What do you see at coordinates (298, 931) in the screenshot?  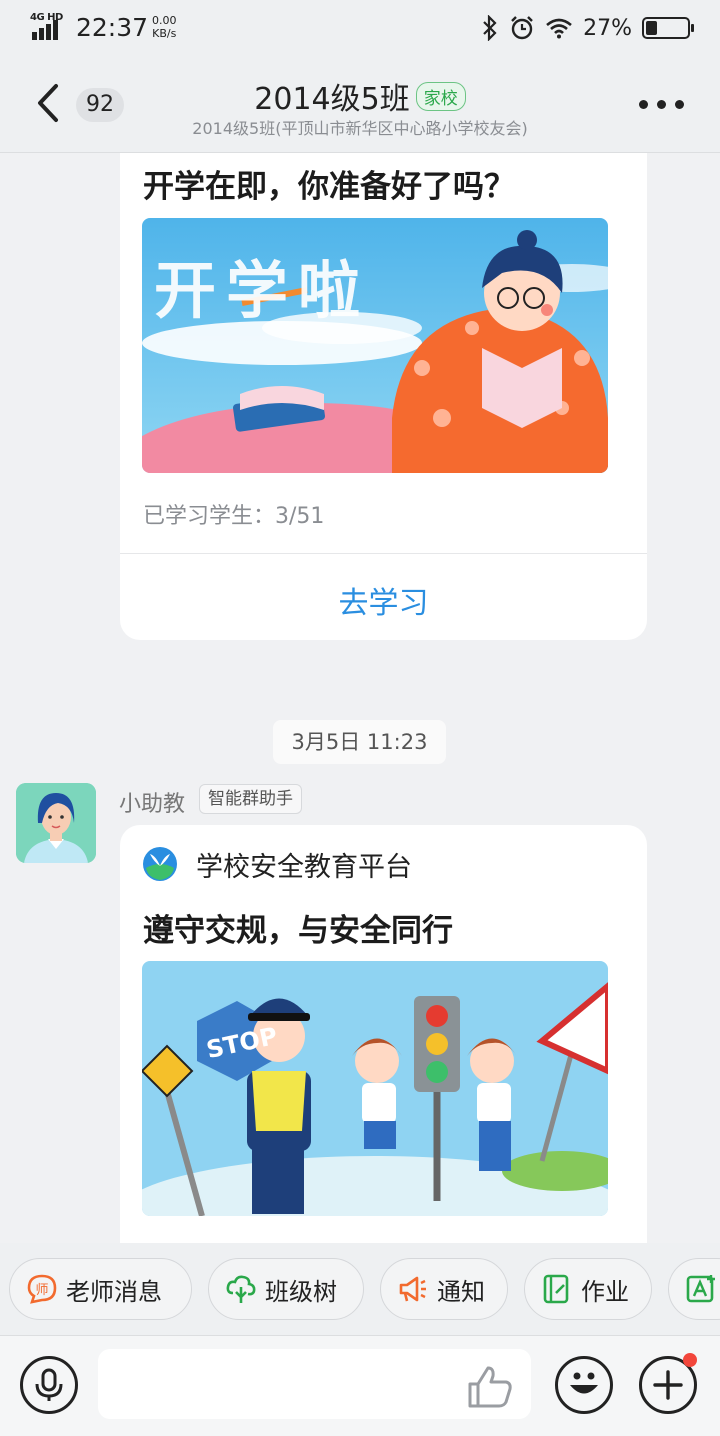 I see `card-title: 遵守交规，与安全同行` at bounding box center [298, 931].